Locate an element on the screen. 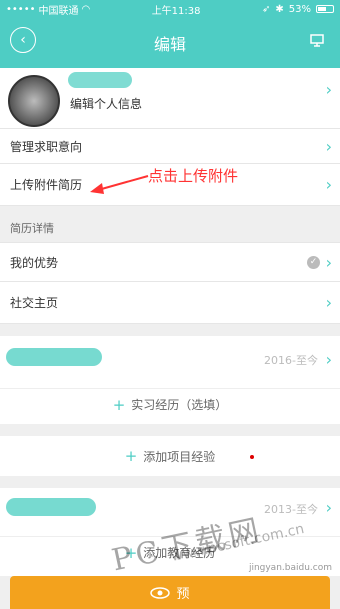 The height and width of the screenshot is (609, 340). watermark-small: jingyan.baidu.com is located at coordinates (290, 568).